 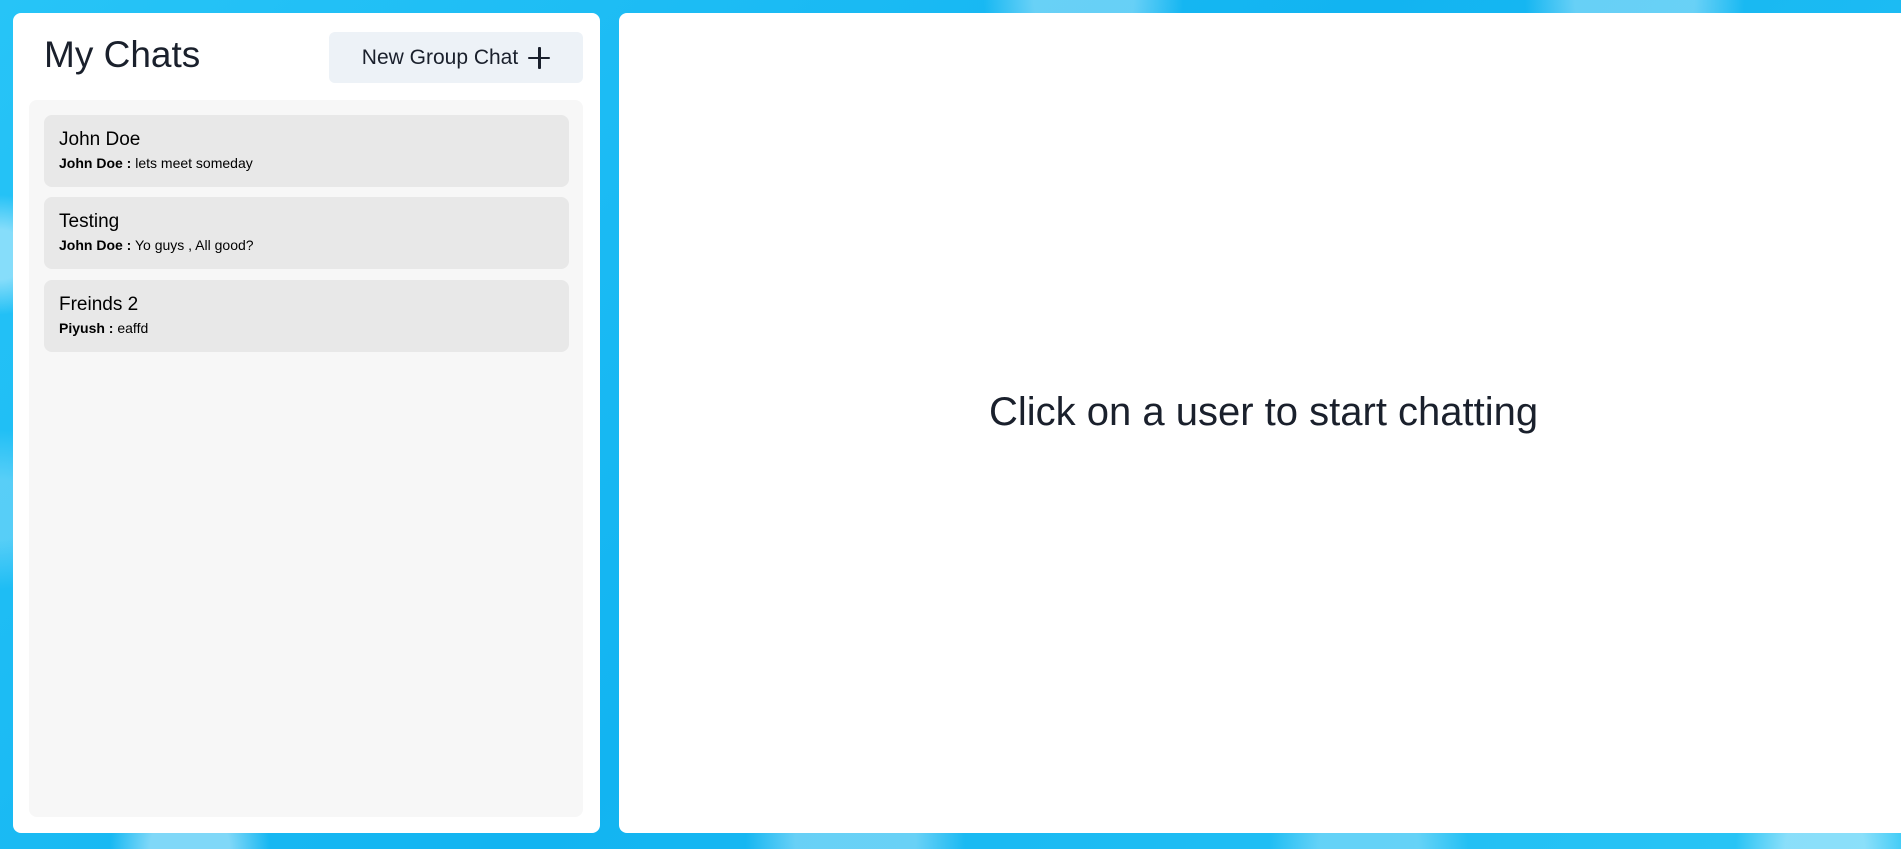 What do you see at coordinates (133, 327) in the screenshot?
I see `chat-message: eaffd` at bounding box center [133, 327].